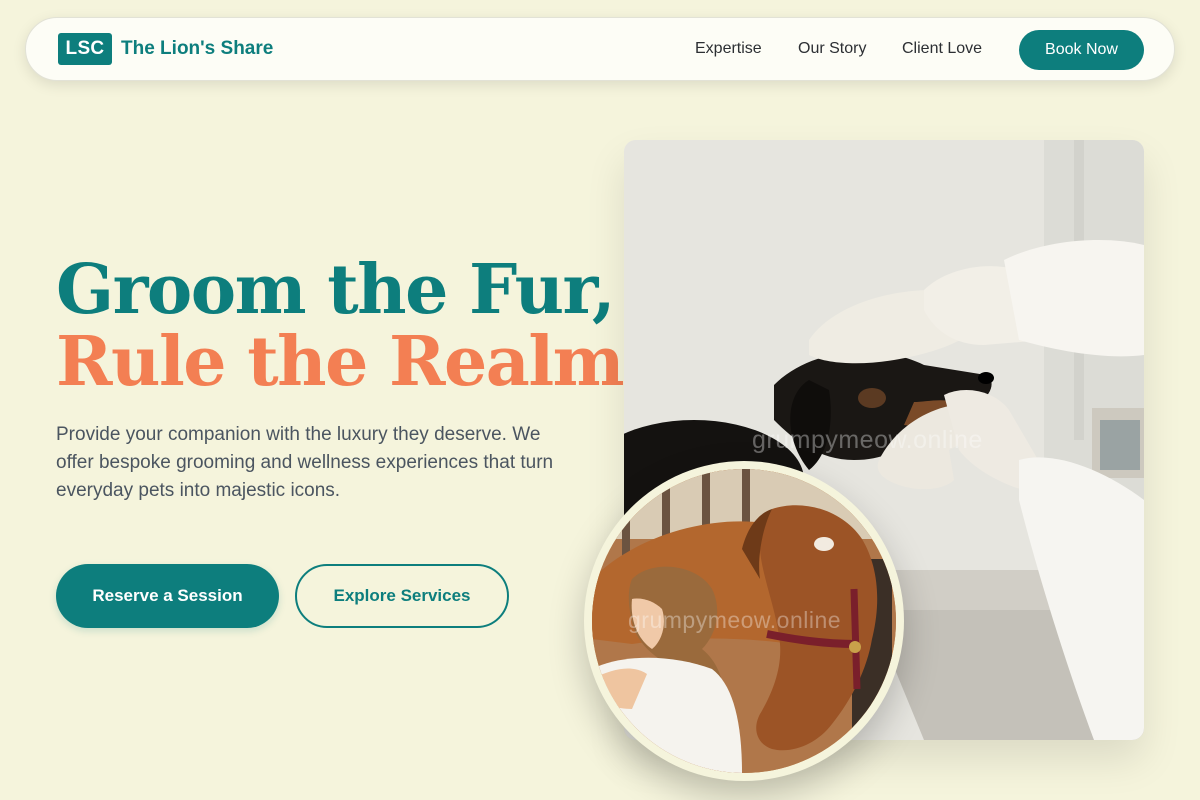 The width and height of the screenshot is (1200, 800). What do you see at coordinates (867, 440) in the screenshot?
I see `watermark-text: grumpymeow.online` at bounding box center [867, 440].